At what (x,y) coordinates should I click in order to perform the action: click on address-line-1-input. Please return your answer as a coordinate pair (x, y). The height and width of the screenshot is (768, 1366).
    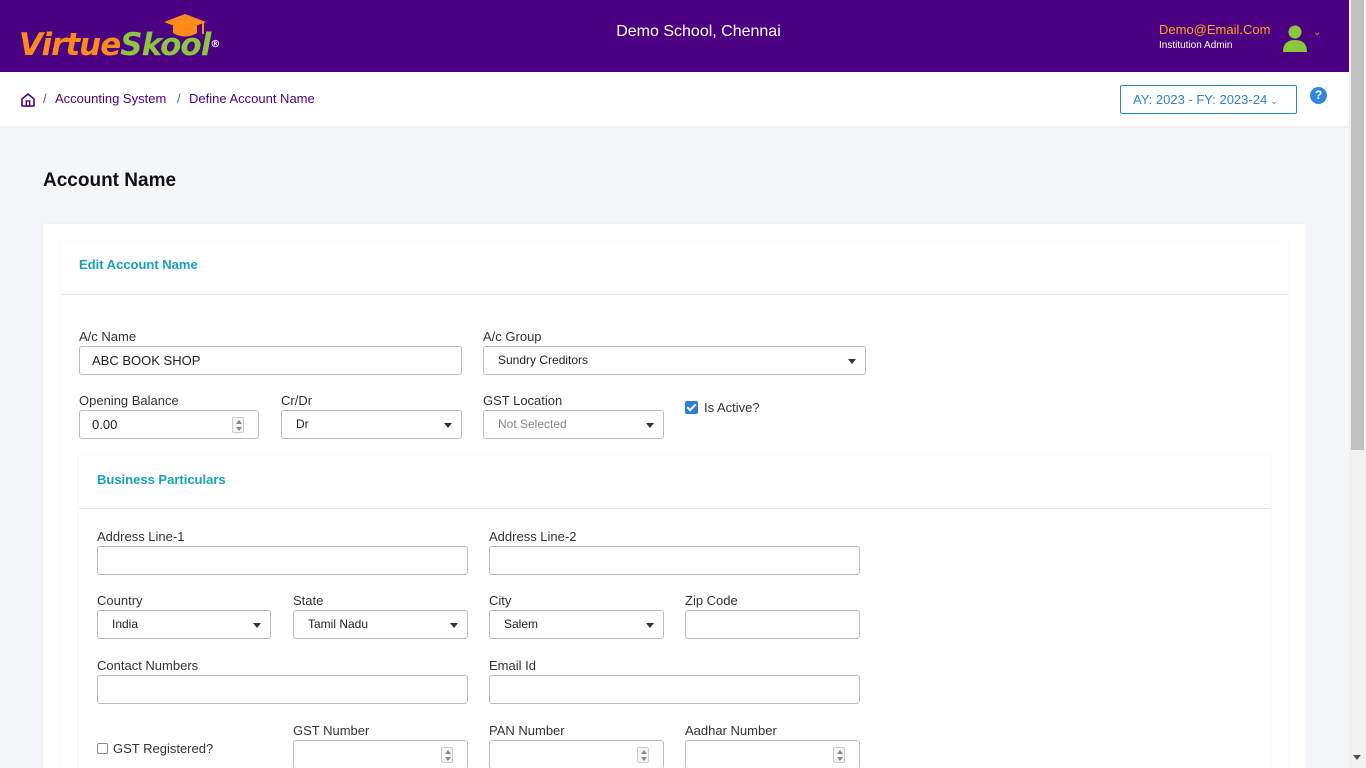
    Looking at the image, I should click on (282, 560).